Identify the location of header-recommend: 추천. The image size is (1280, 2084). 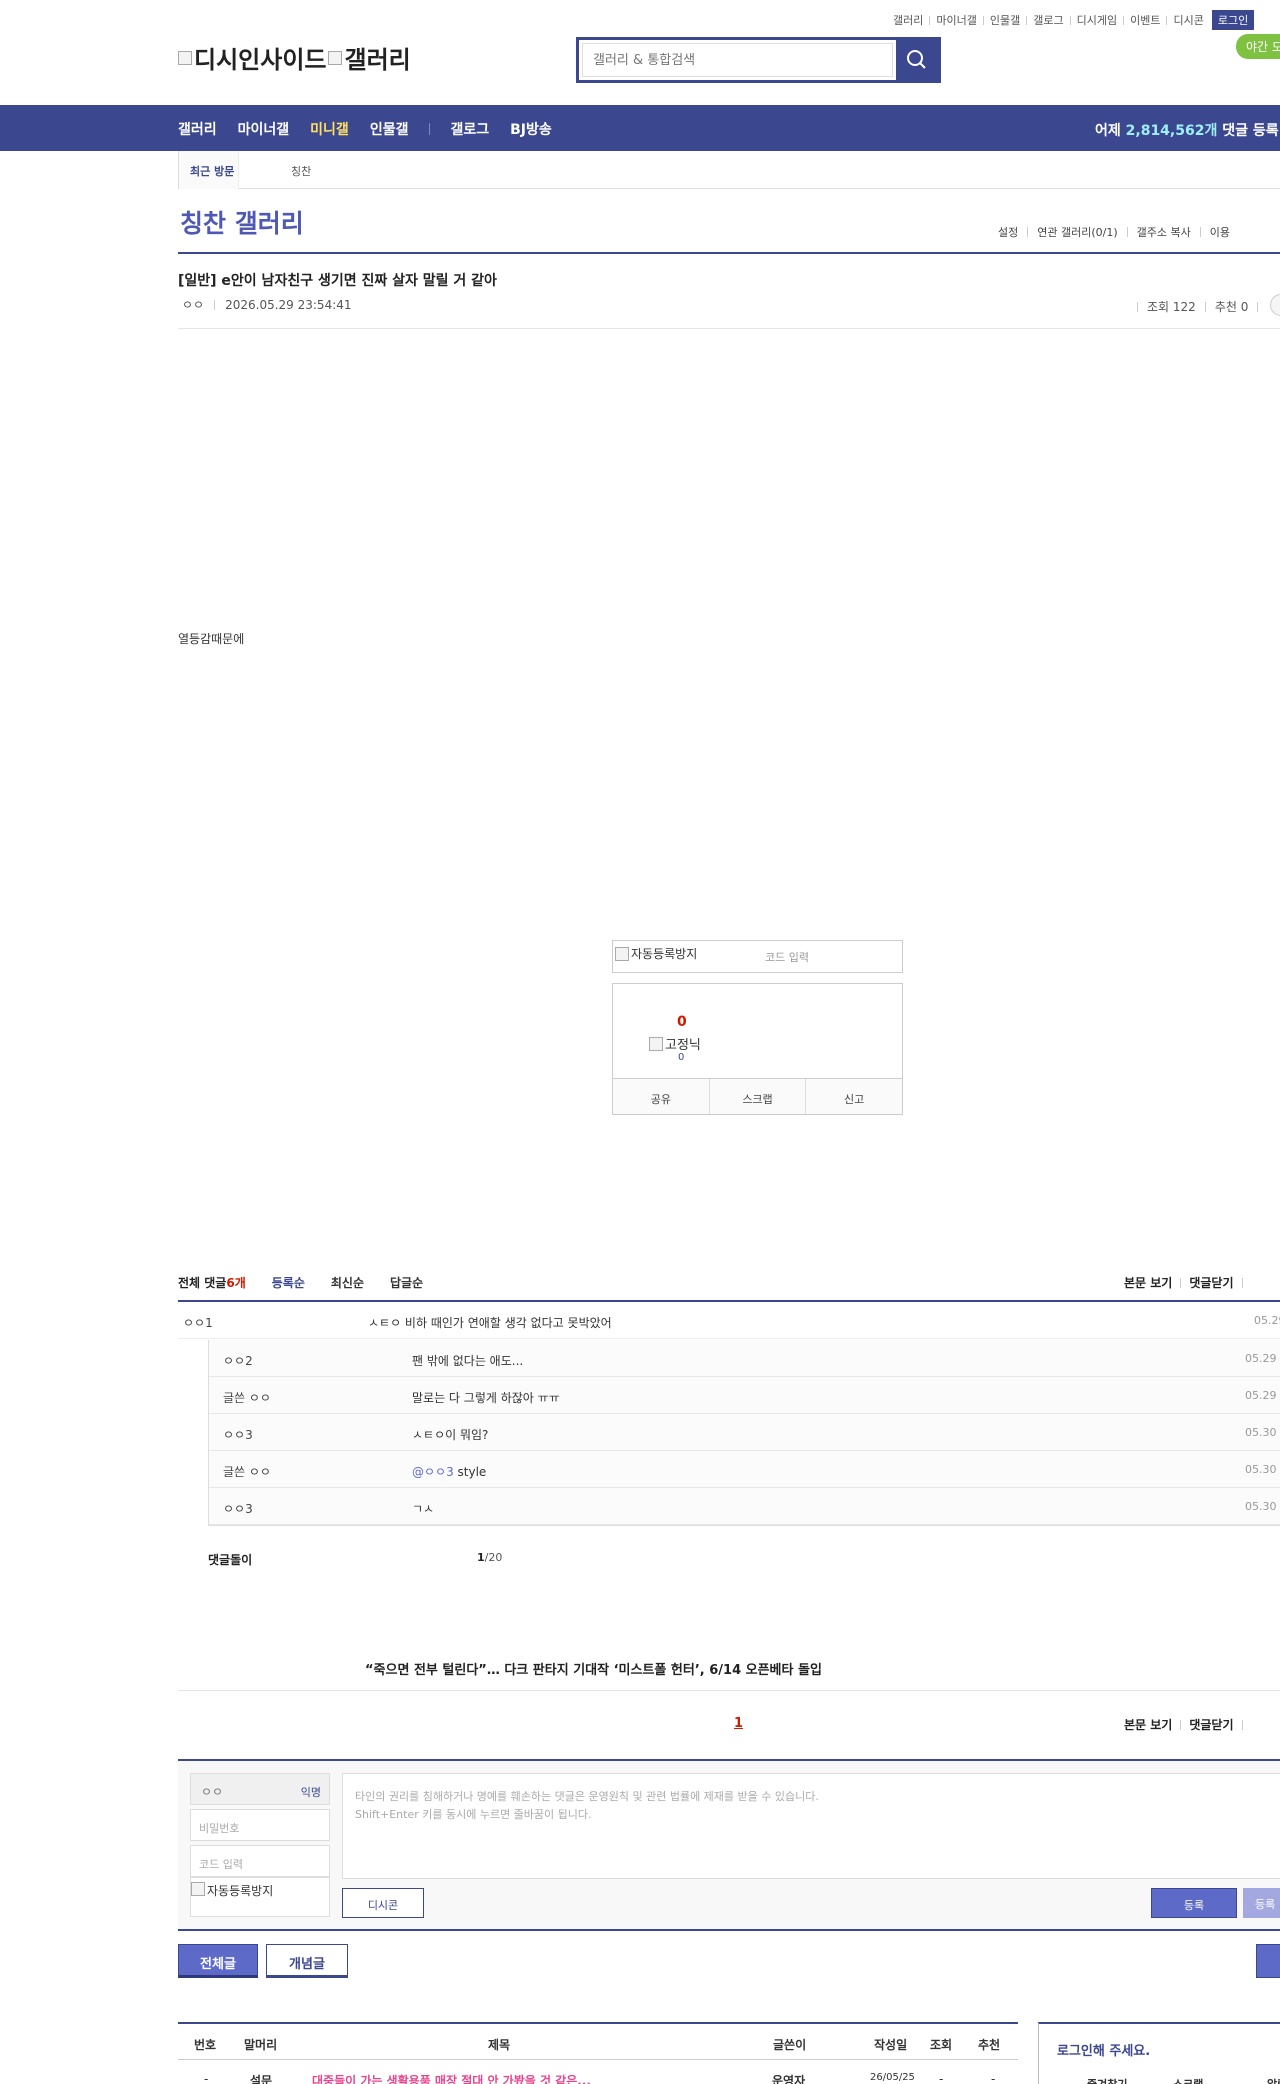
(989, 2045).